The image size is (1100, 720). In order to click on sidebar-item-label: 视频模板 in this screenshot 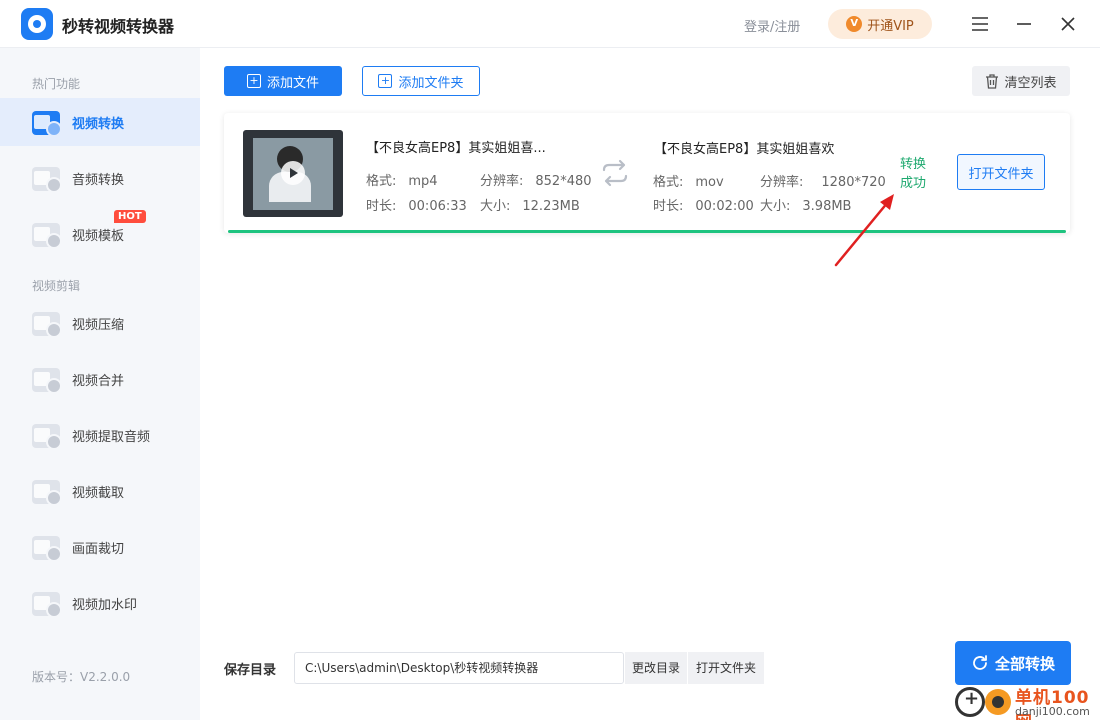, I will do `click(98, 236)`.